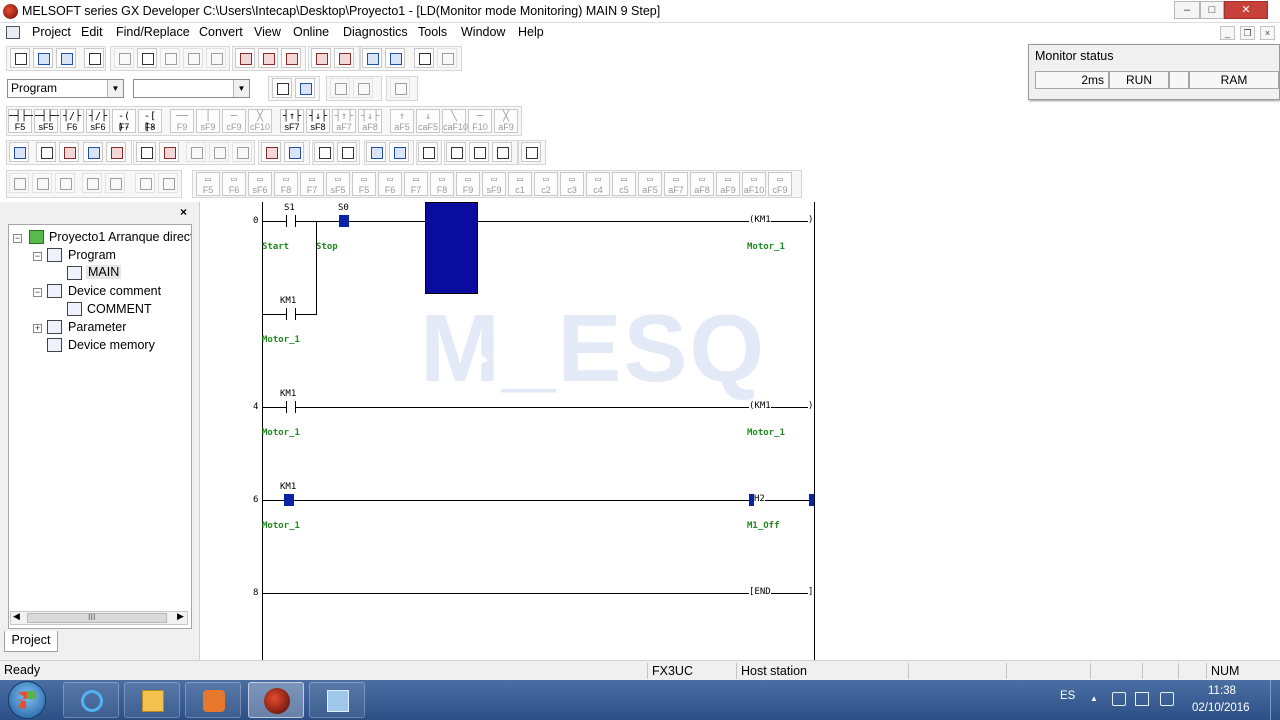 Image resolution: width=1280 pixels, height=720 pixels. What do you see at coordinates (92, 255) in the screenshot?
I see `tree-program: Program` at bounding box center [92, 255].